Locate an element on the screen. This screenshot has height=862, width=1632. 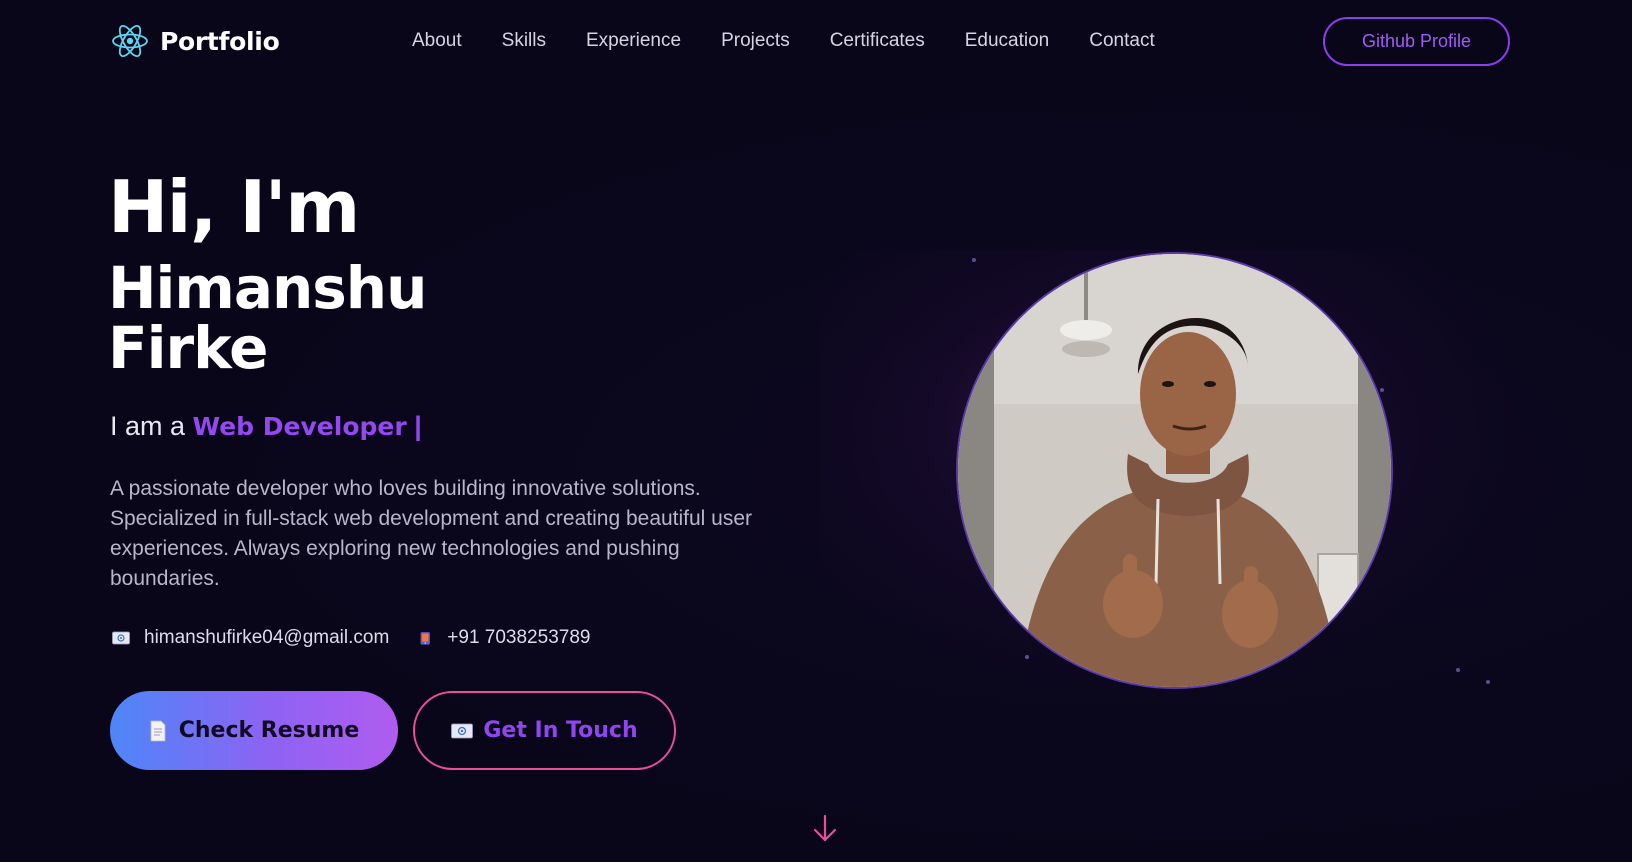
nav-link-skills: Skills is located at coordinates (524, 41).